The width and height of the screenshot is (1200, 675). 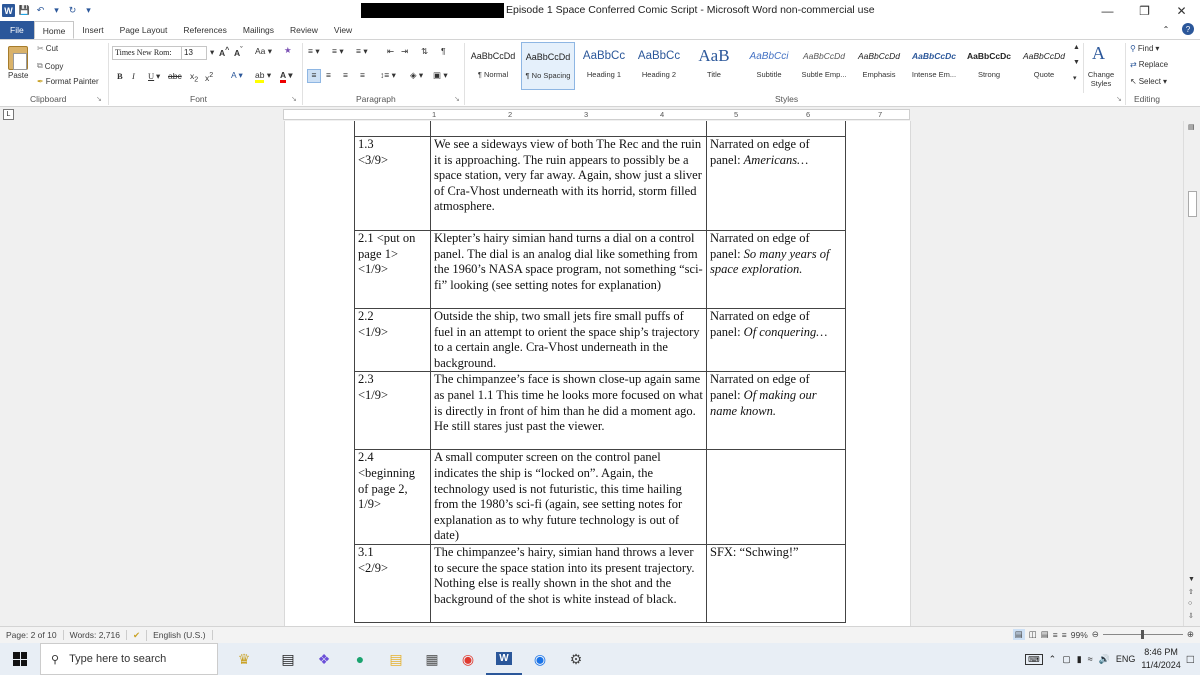 I want to click on outline-view-icon: ≡, so click(x=1055, y=635).